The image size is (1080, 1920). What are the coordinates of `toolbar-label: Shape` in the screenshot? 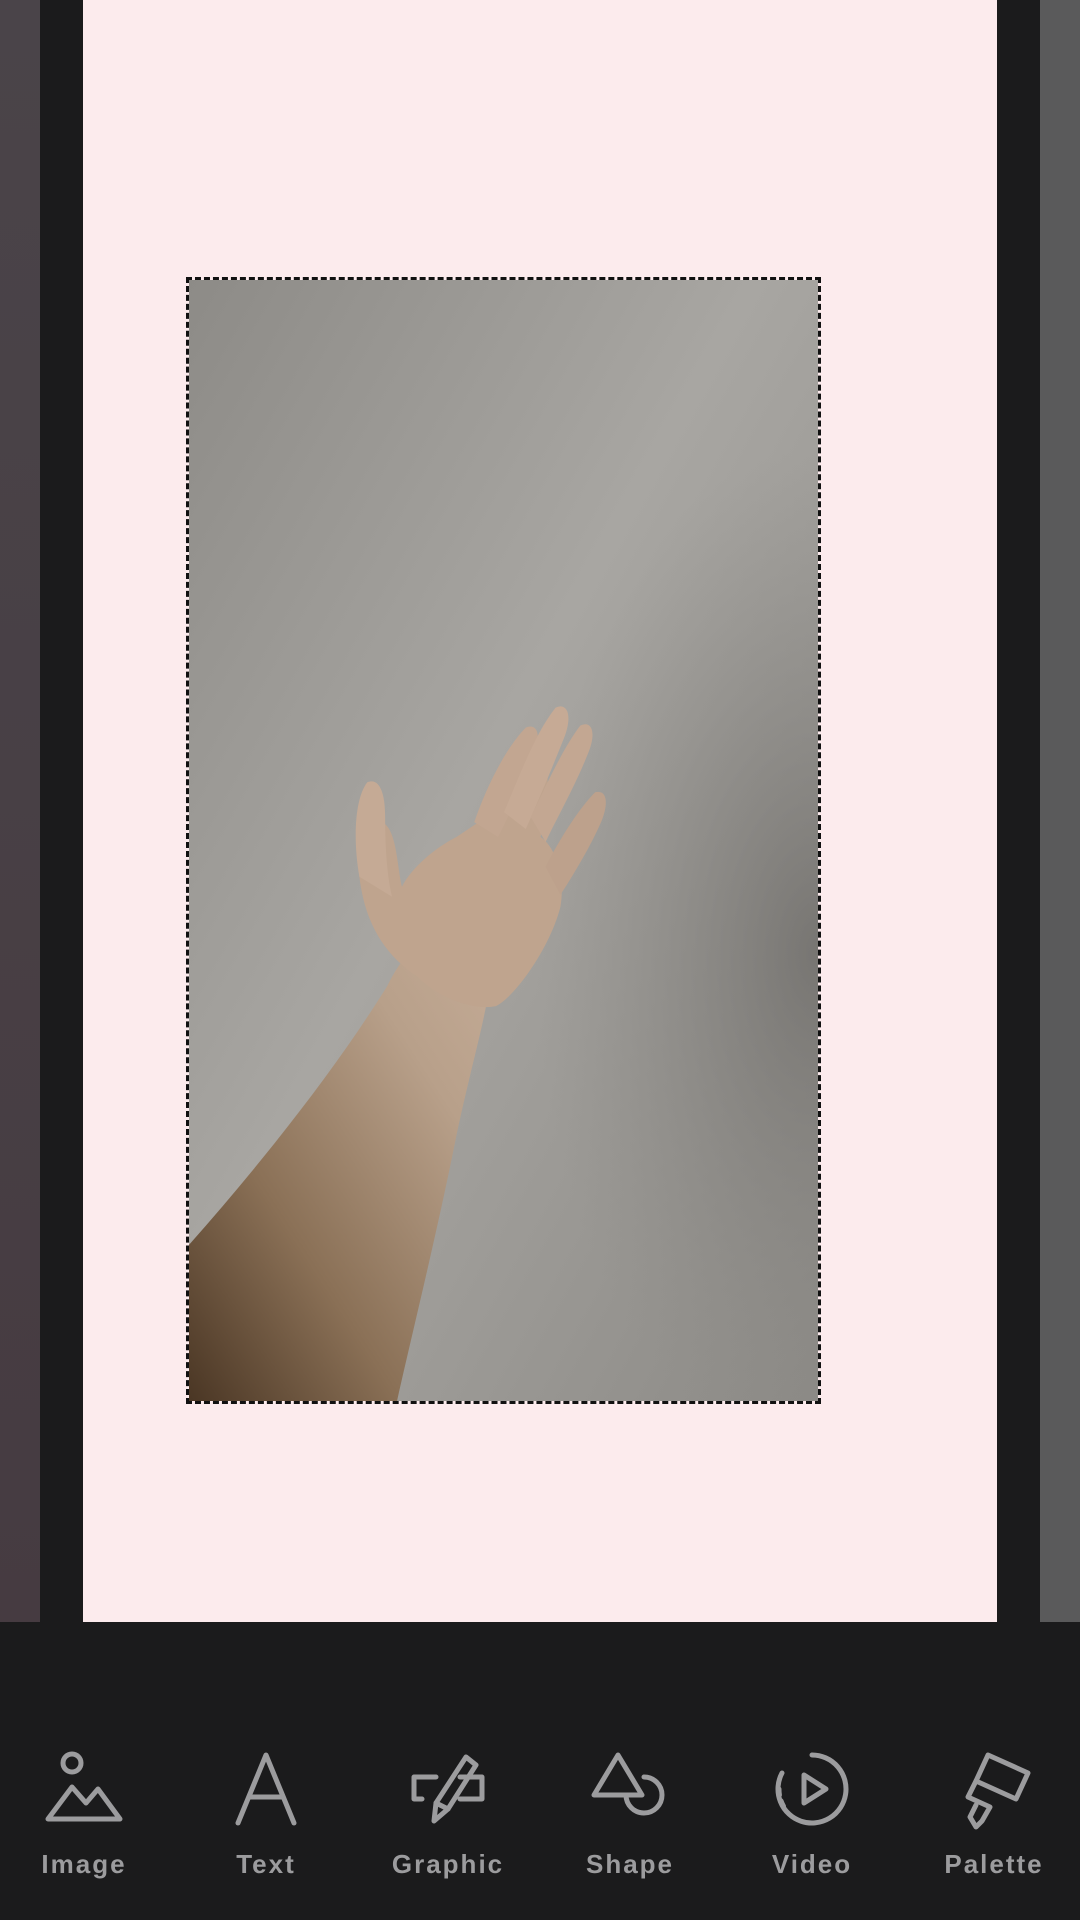 It's located at (630, 1864).